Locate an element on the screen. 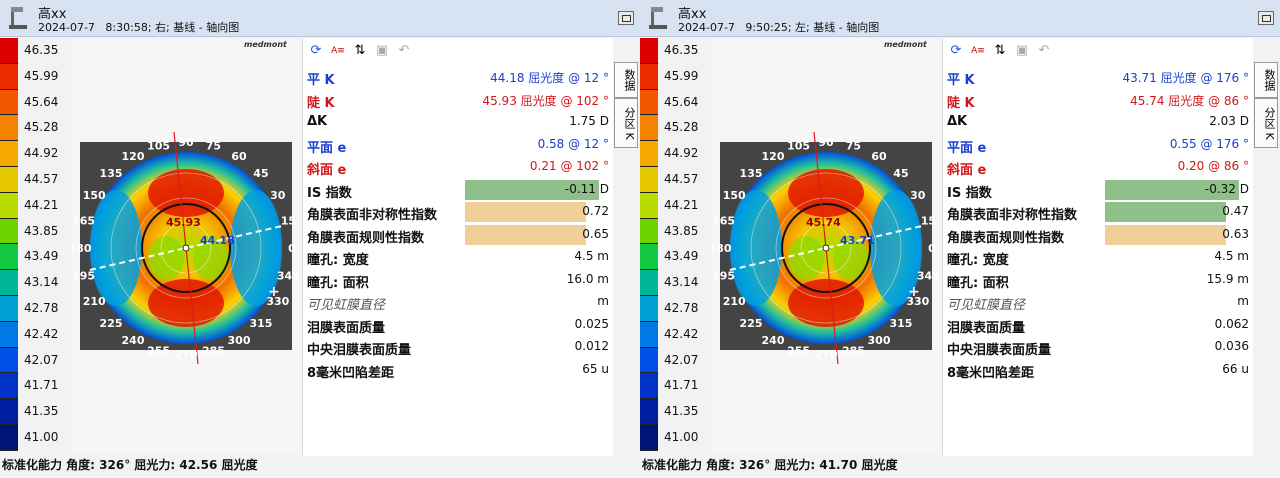 Image resolution: width=1280 pixels, height=478 pixels. metric-value: m is located at coordinates (603, 301).